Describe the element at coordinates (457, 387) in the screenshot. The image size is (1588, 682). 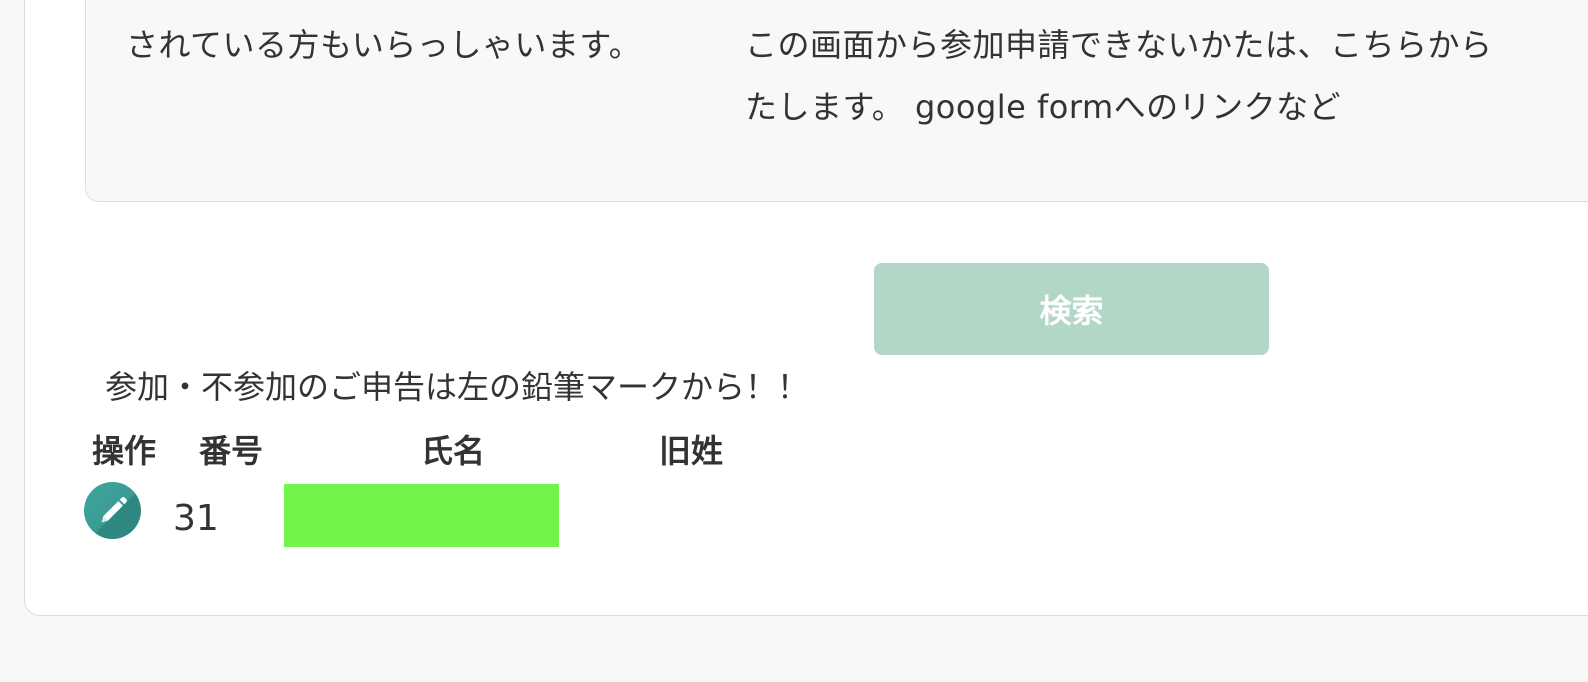
I see `participation-instruction: 参加・不参加のご申告は左の鉛筆マークから！！` at that location.